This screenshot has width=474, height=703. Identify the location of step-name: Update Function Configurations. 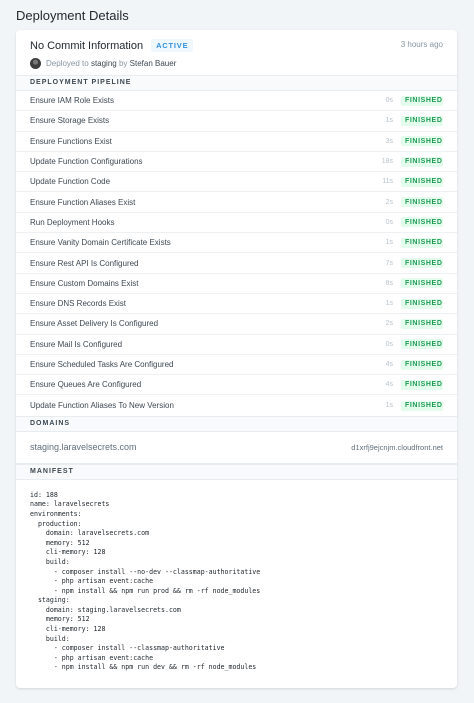
(86, 162).